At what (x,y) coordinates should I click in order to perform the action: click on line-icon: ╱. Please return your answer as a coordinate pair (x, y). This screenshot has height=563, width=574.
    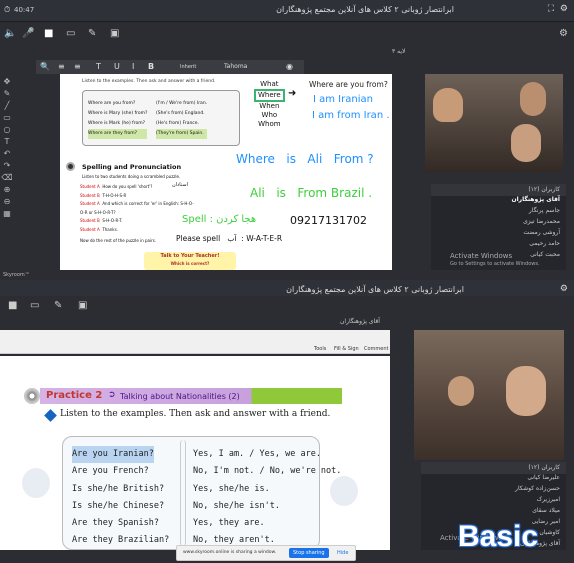
    Looking at the image, I should click on (7, 106).